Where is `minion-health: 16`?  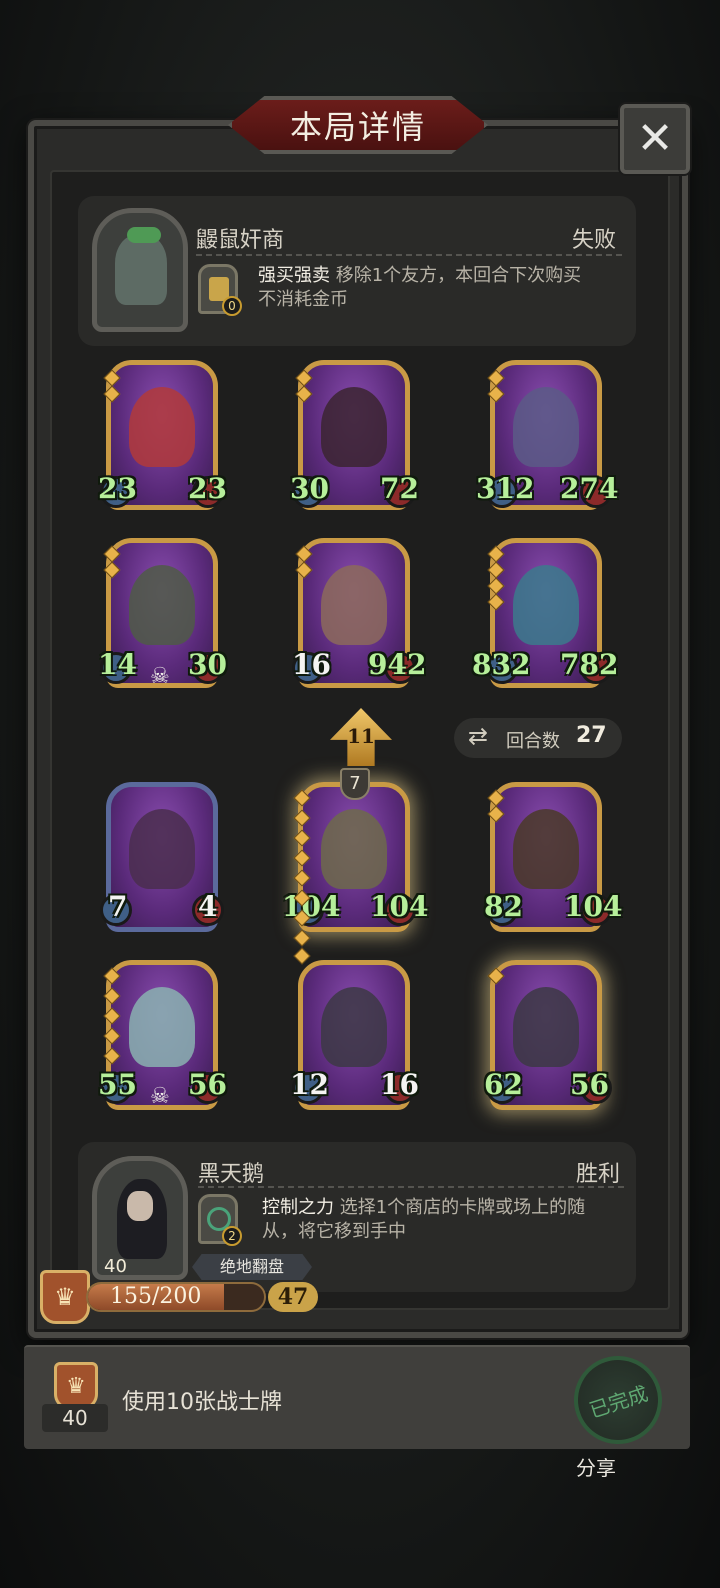 minion-health: 16 is located at coordinates (399, 1084).